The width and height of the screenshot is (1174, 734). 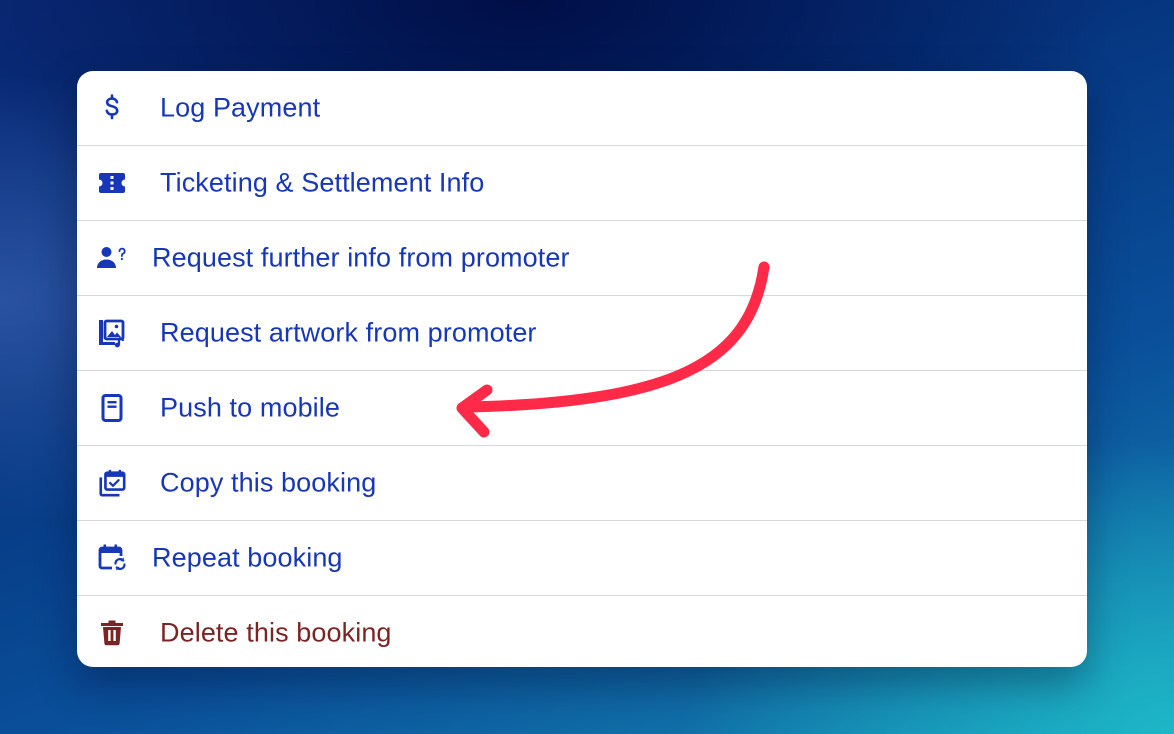 I want to click on mobile-icon, so click(x=112, y=408).